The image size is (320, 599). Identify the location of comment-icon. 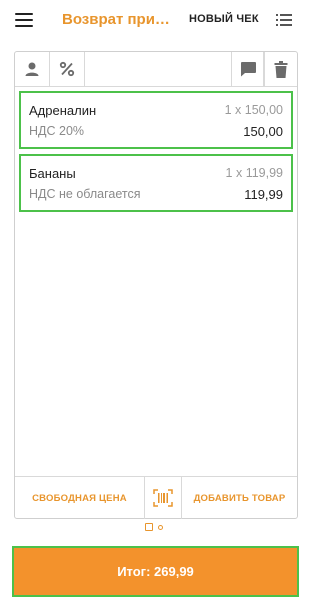
(248, 69).